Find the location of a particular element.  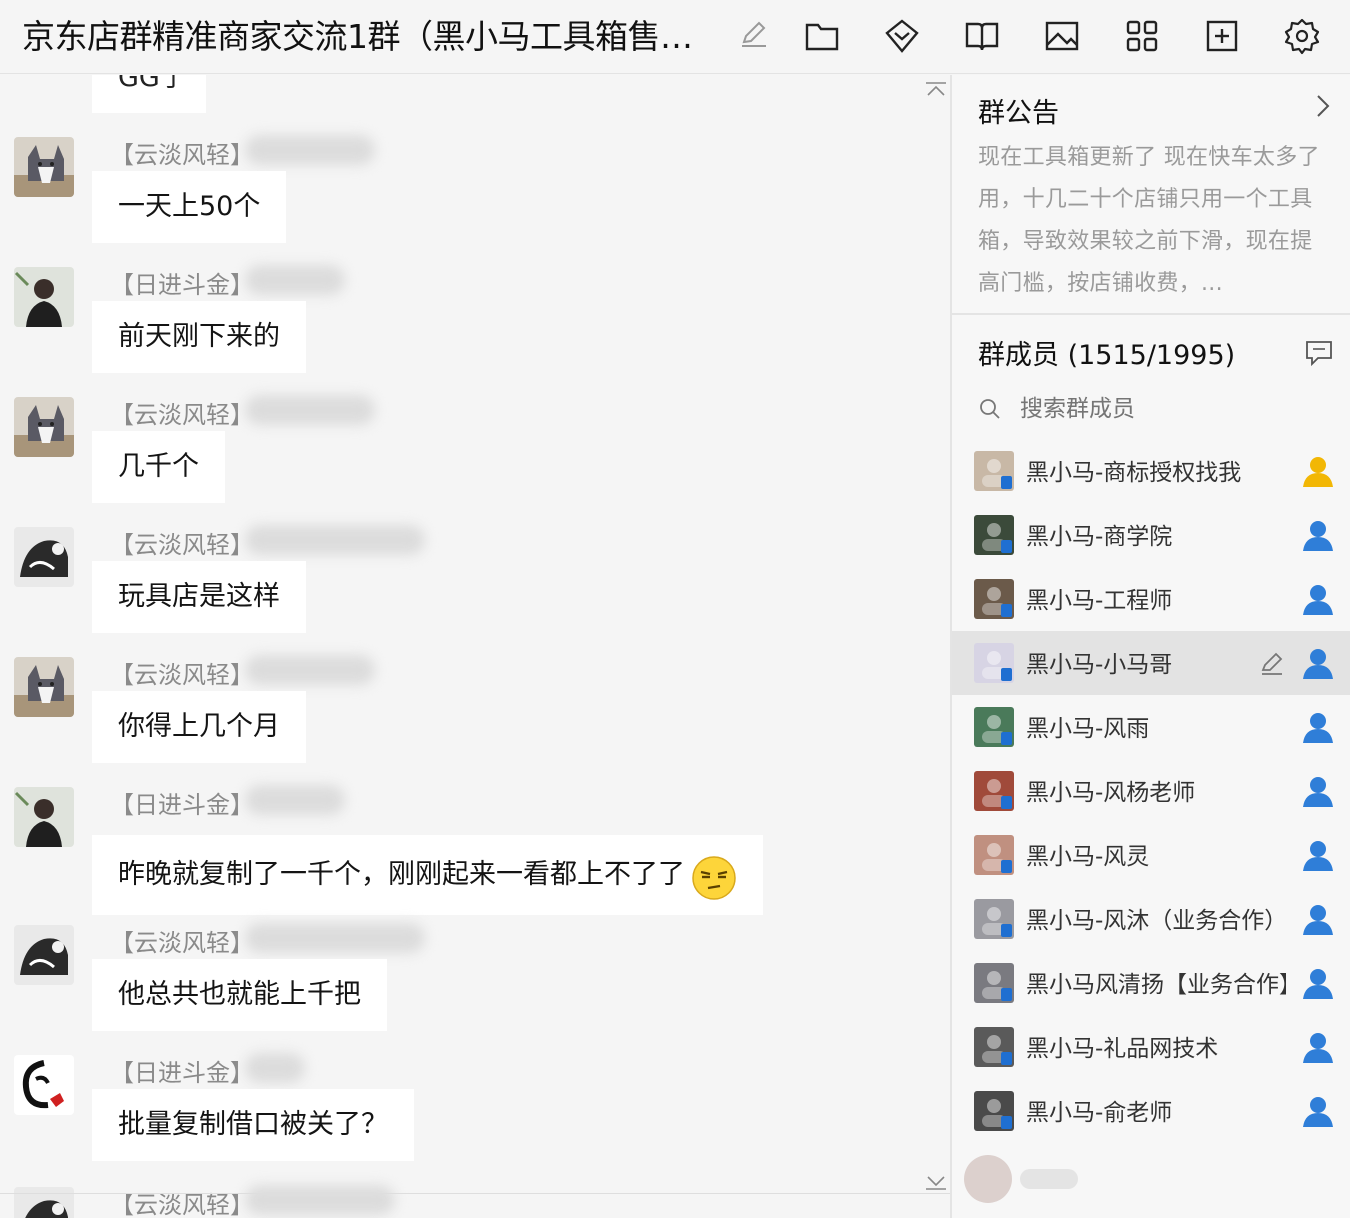

message-bubble: 几千个 is located at coordinates (158, 467).